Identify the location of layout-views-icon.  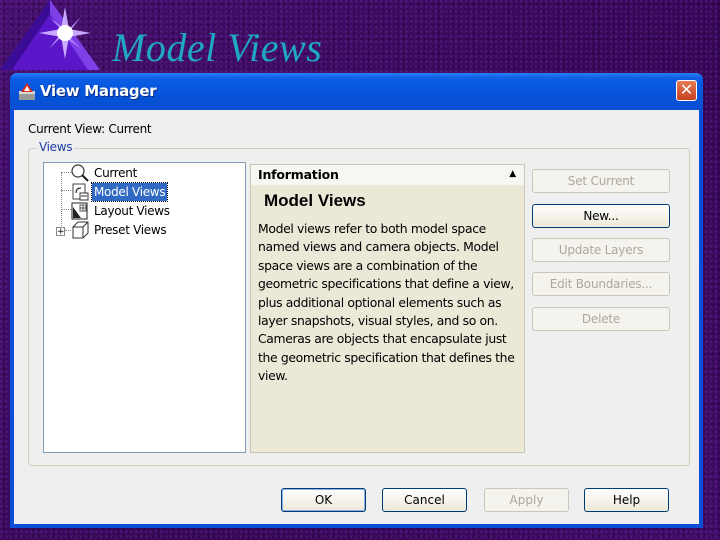
(79, 211).